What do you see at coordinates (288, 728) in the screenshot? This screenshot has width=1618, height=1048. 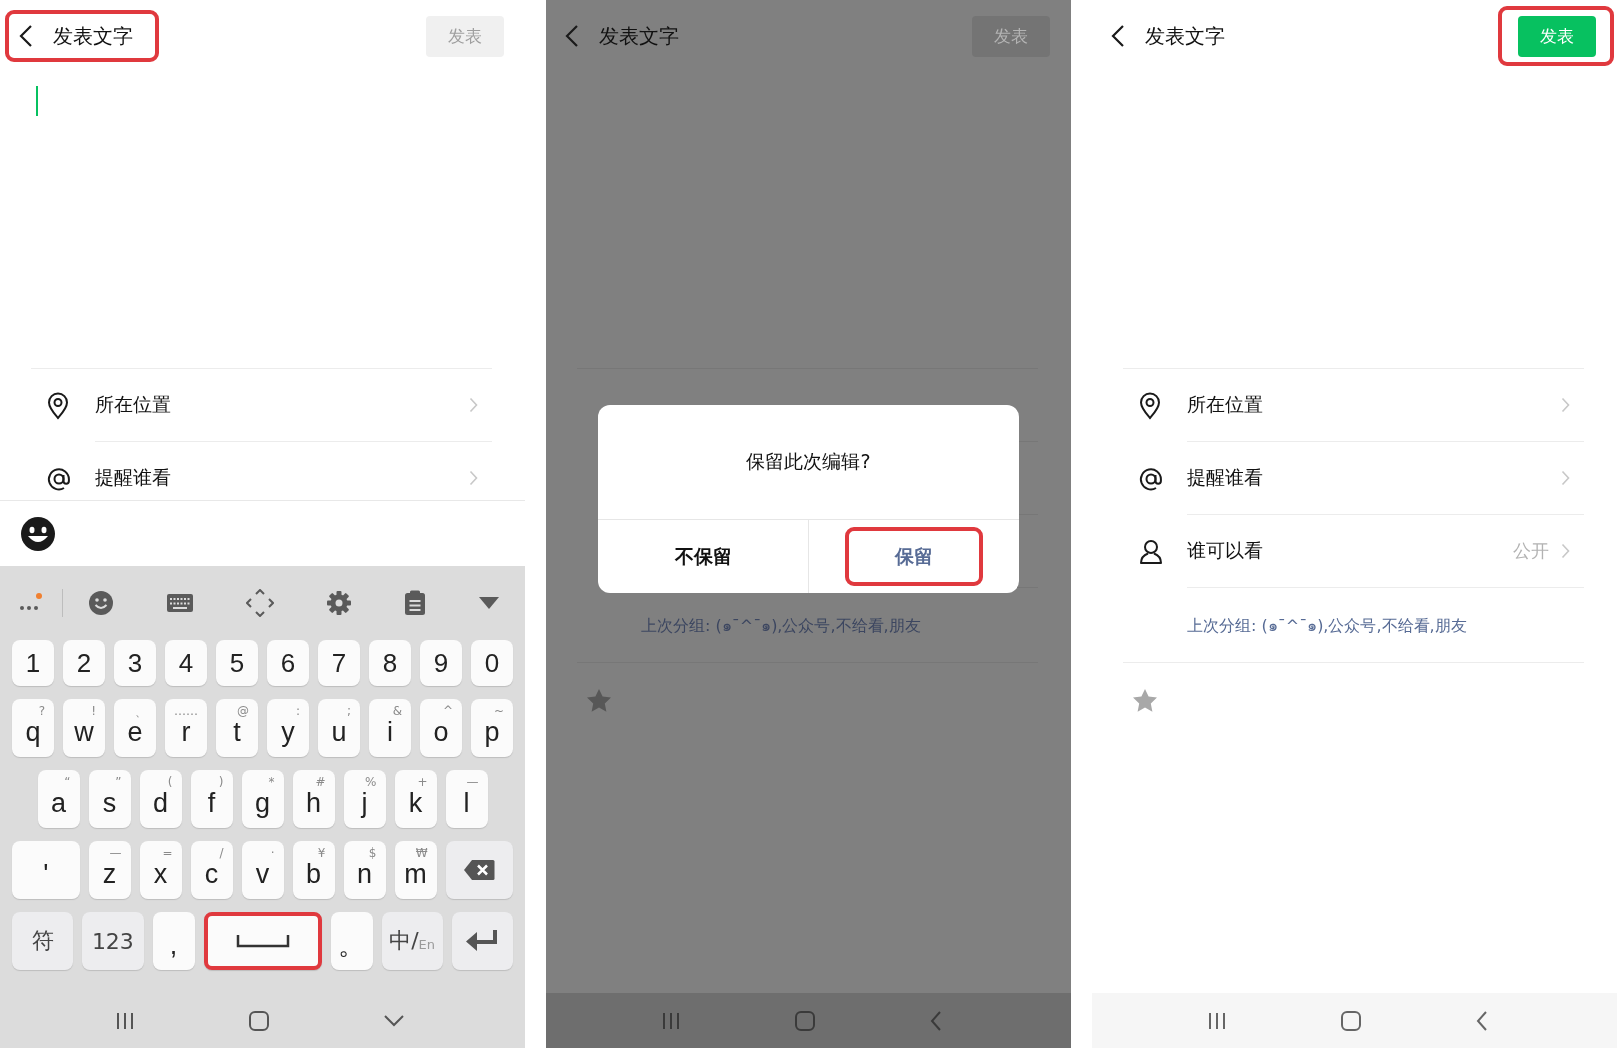 I see `keyboard-key: y :` at bounding box center [288, 728].